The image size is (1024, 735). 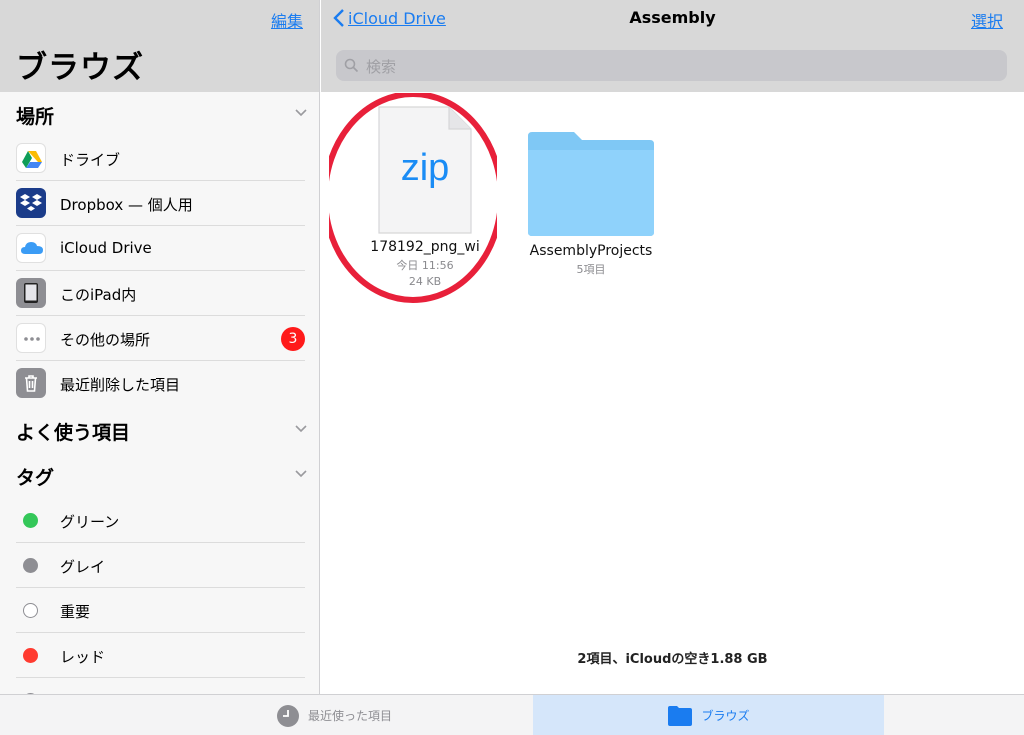 I want to click on sidebar-item-label: グレイ, so click(x=83, y=567).